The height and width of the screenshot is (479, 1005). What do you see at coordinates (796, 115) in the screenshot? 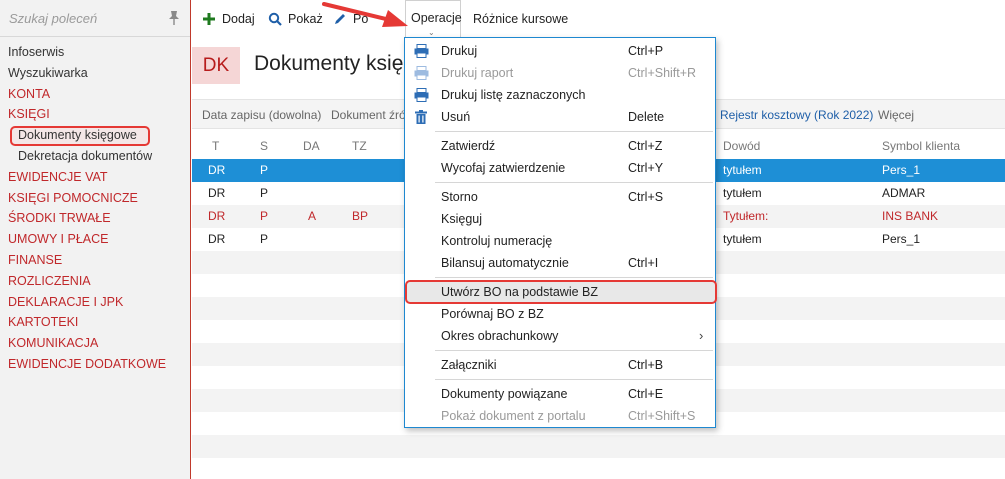
I see `filter-cost-register: Rejestr kosztowy (Rok 2022)` at bounding box center [796, 115].